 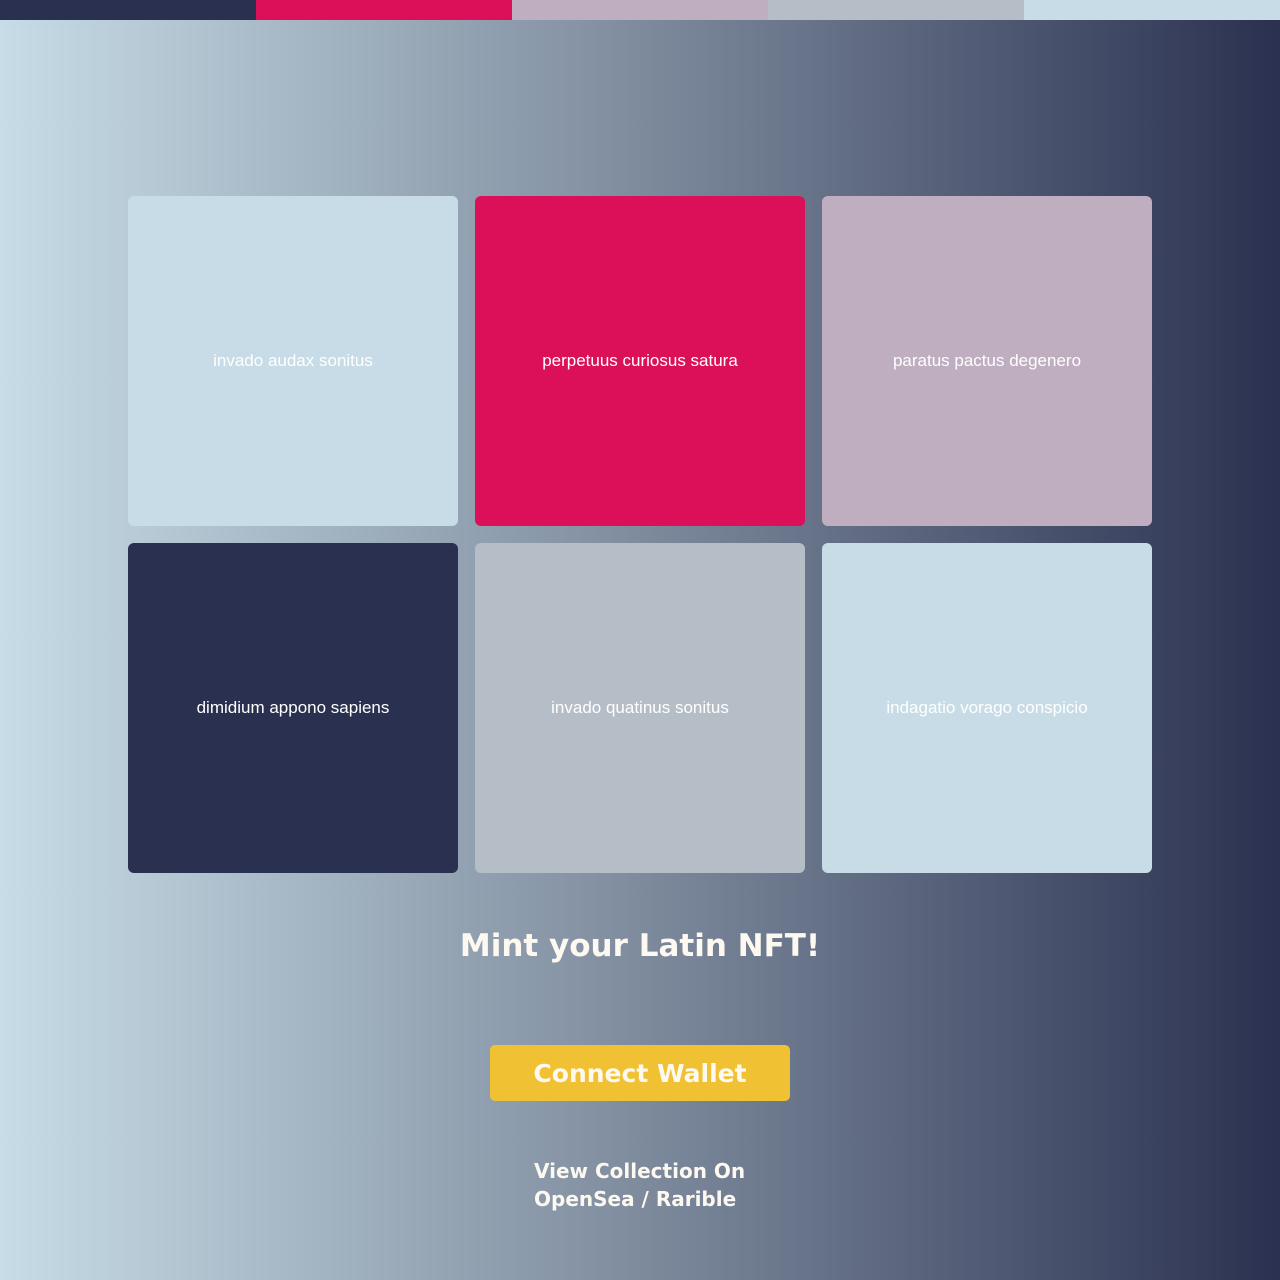 What do you see at coordinates (640, 946) in the screenshot?
I see `mint-title: Mint your Latin NFT!` at bounding box center [640, 946].